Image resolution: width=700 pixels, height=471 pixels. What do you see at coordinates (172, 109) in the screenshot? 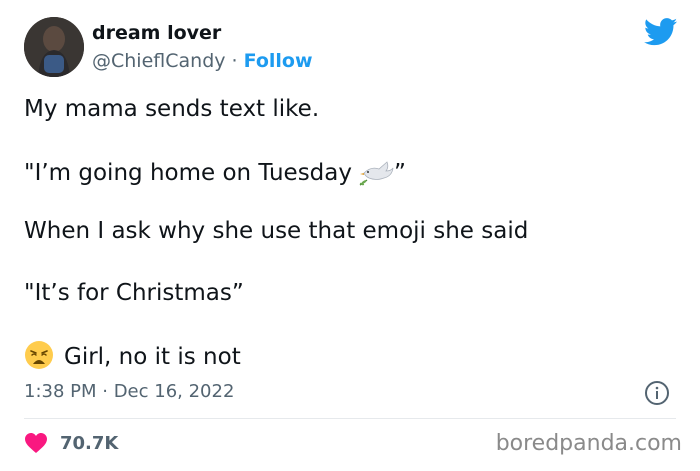
I see `tweet-line-1: My mama sends text like.` at bounding box center [172, 109].